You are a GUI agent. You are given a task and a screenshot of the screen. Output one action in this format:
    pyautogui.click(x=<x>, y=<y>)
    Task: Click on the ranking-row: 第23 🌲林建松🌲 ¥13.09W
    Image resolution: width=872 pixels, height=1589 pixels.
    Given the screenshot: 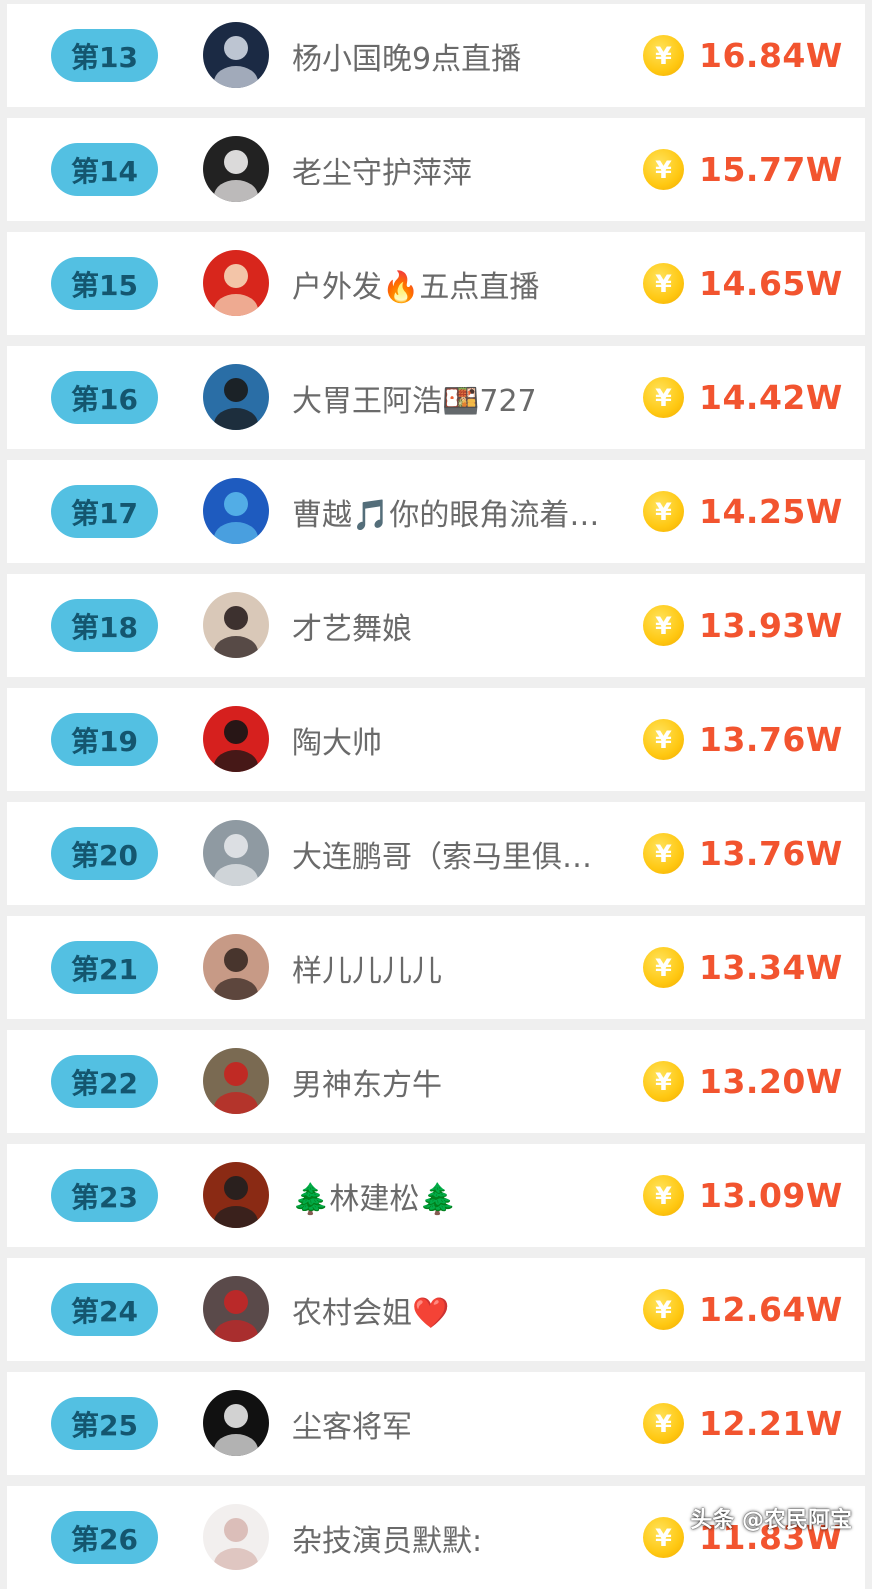 What is the action you would take?
    pyautogui.click(x=436, y=1195)
    